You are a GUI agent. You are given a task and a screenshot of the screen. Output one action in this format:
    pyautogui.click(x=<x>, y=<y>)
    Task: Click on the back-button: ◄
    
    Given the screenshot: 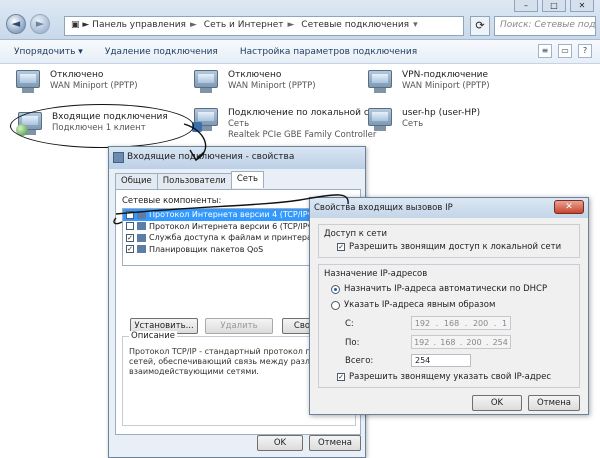 What is the action you would take?
    pyautogui.click(x=16, y=24)
    